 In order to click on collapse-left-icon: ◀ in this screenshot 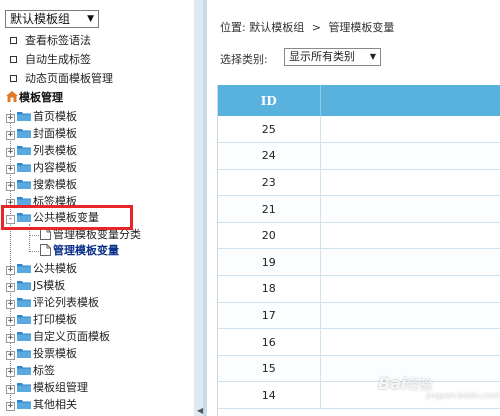, I will do `click(200, 410)`.